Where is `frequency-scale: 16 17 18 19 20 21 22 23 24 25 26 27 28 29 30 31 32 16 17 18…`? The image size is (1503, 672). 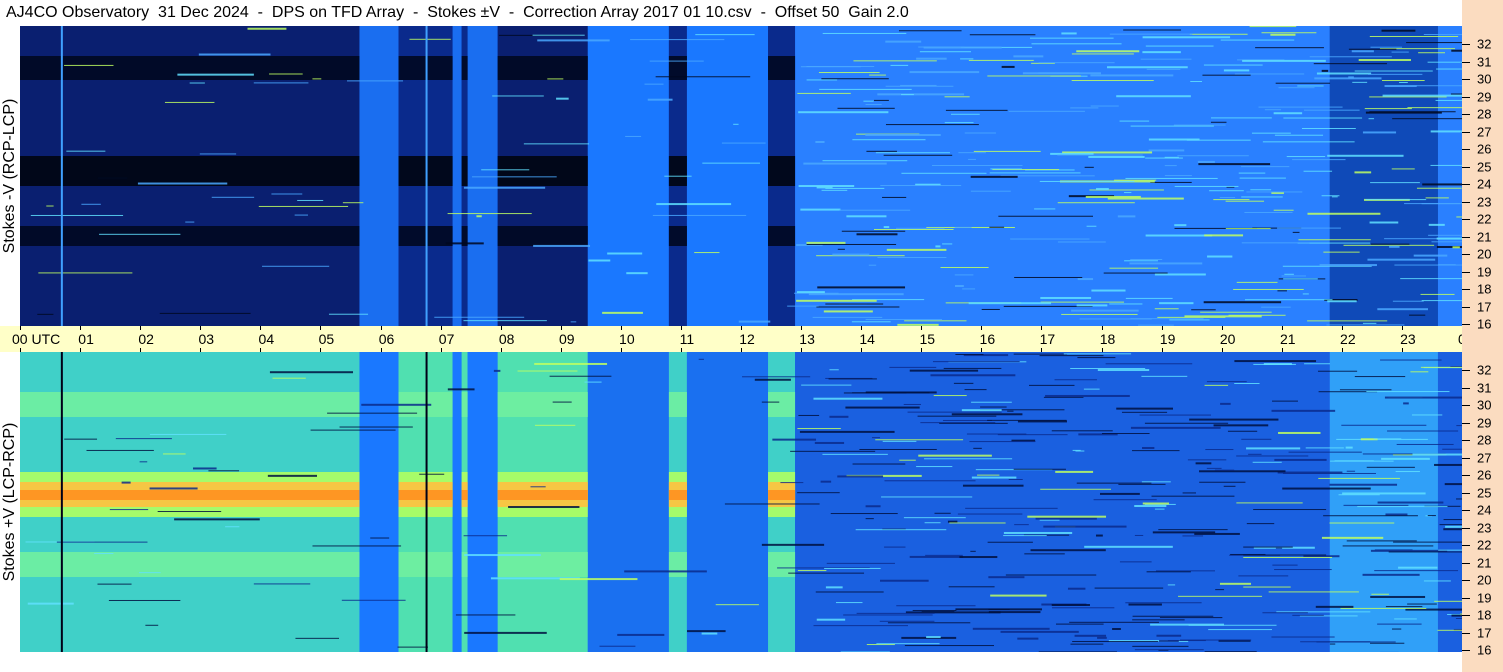 frequency-scale: 16 17 18 19 20 21 22 23 24 25 26 27 28 29 30 31 32 16 17 18… is located at coordinates (1482, 336).